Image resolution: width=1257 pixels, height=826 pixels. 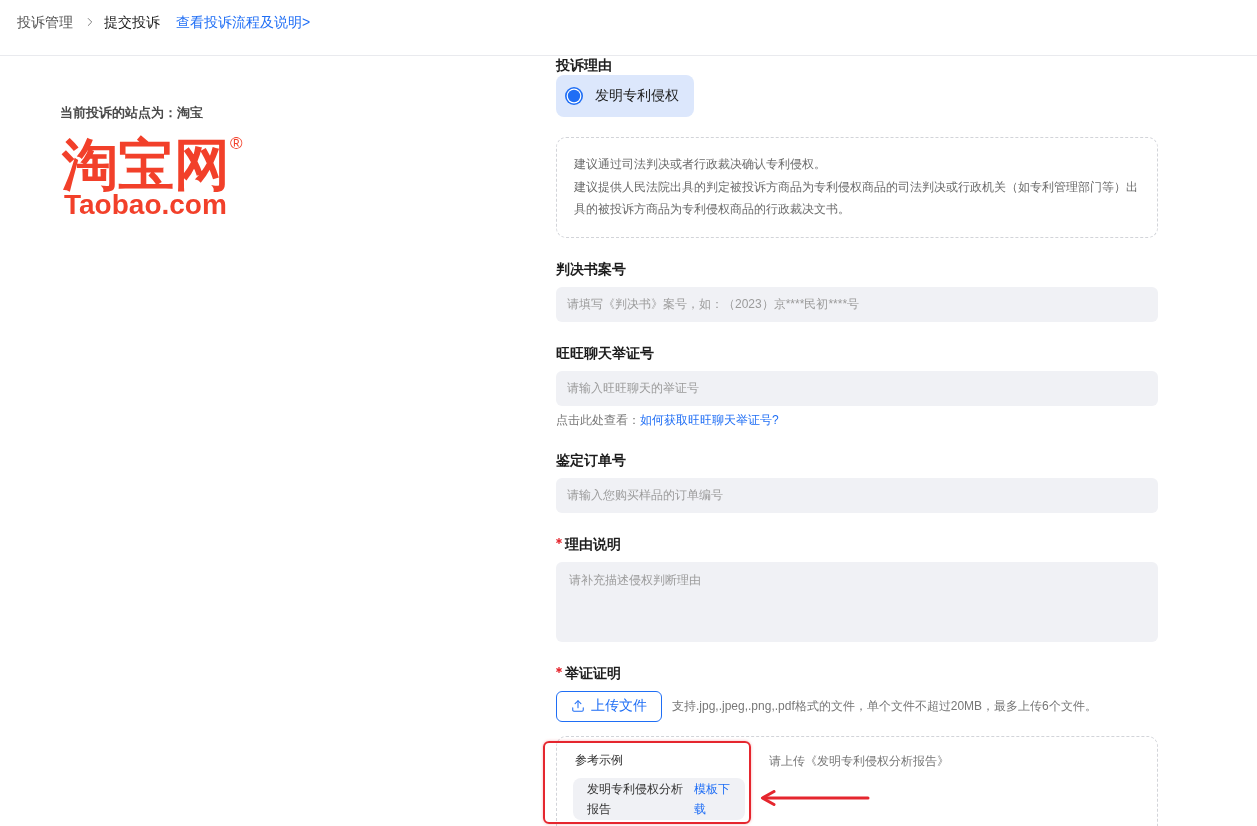 What do you see at coordinates (599, 760) in the screenshot?
I see `example-title: 参考示例` at bounding box center [599, 760].